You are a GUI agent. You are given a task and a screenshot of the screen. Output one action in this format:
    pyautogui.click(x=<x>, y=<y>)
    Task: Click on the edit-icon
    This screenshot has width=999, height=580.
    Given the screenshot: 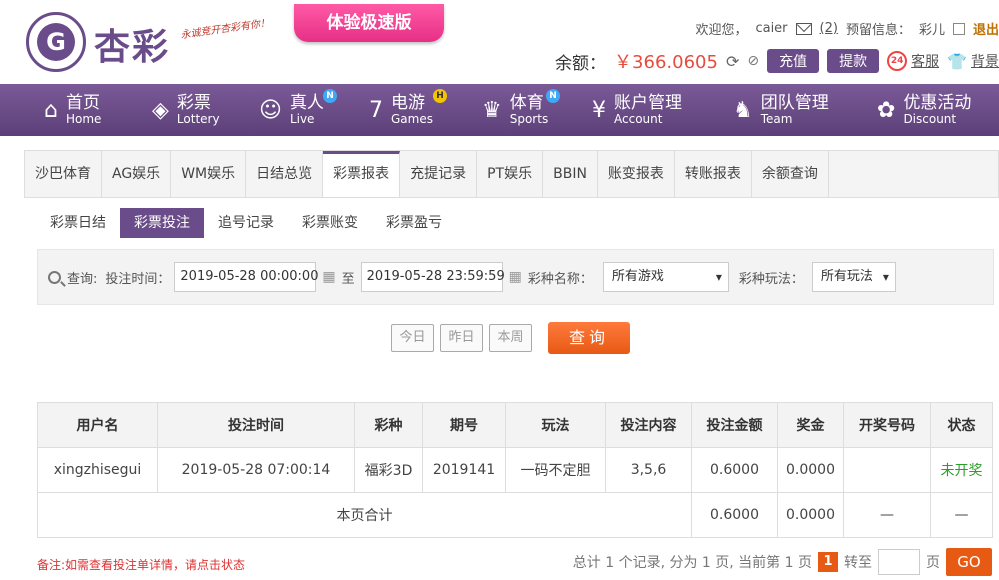 What is the action you would take?
    pyautogui.click(x=958, y=28)
    